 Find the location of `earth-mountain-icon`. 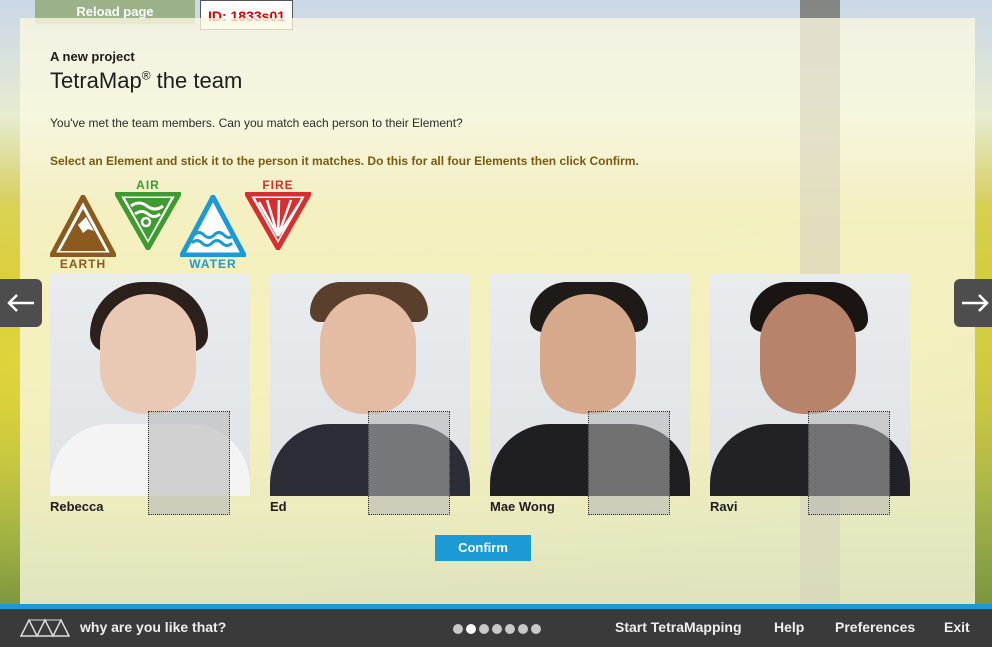

earth-mountain-icon is located at coordinates (83, 226).